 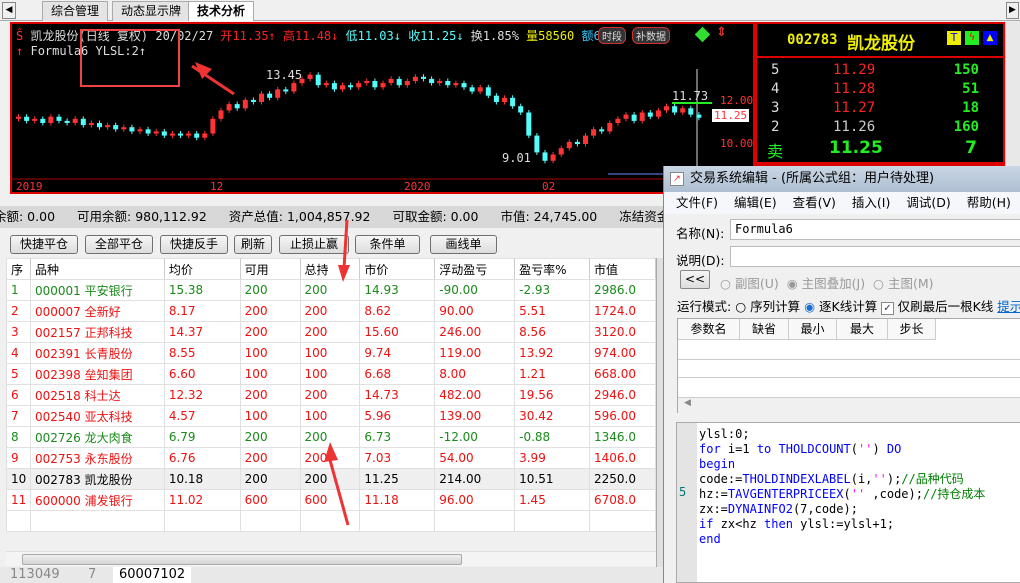 I want to click on table-cell: 2, so click(x=18, y=311).